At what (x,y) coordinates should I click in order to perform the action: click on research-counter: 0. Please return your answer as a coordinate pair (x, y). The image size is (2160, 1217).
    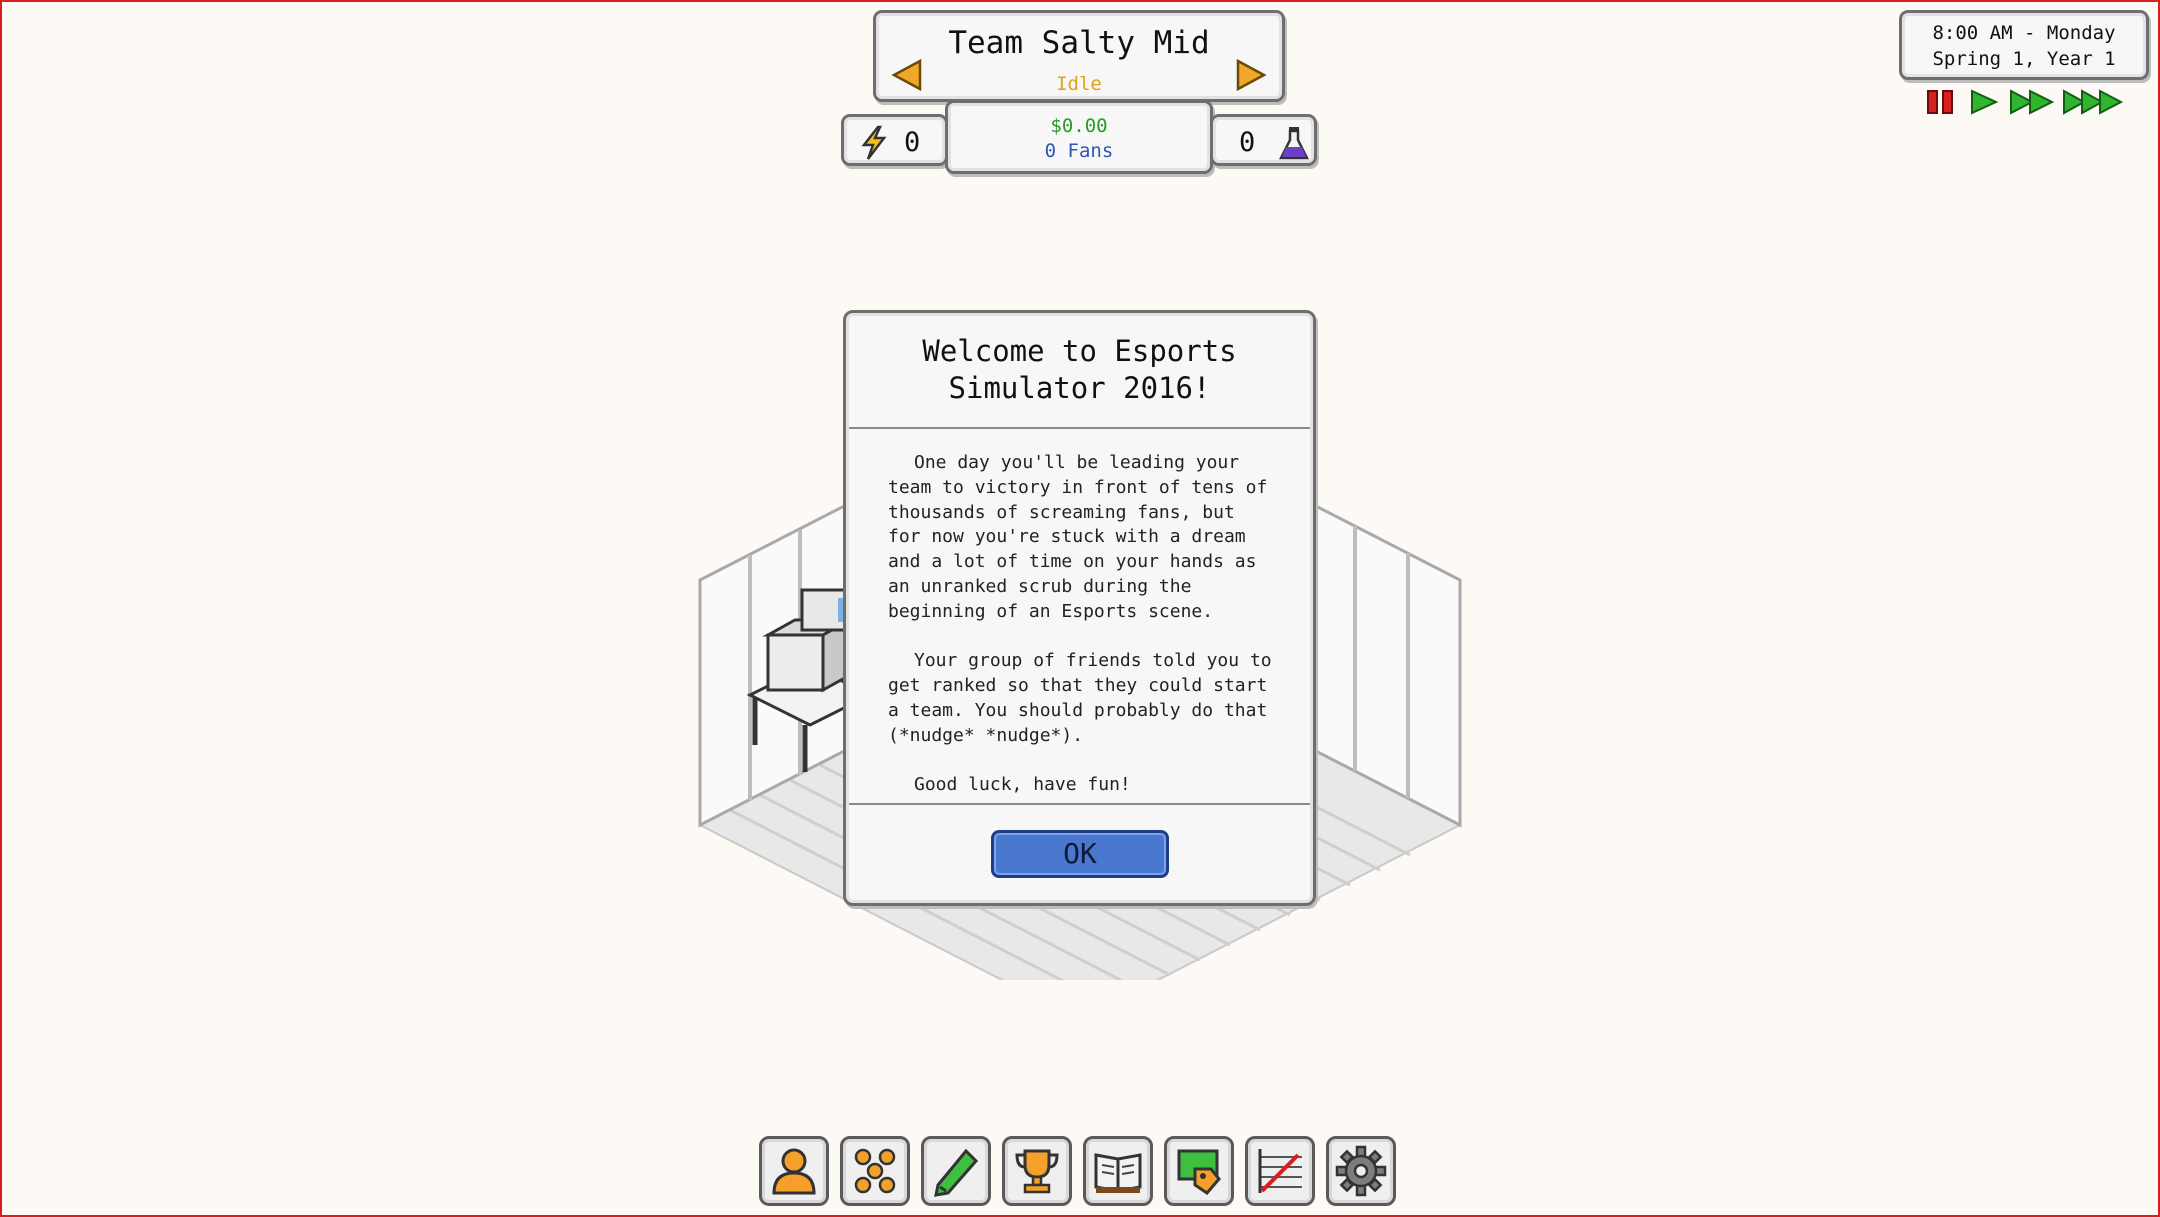
    Looking at the image, I should click on (1263, 140).